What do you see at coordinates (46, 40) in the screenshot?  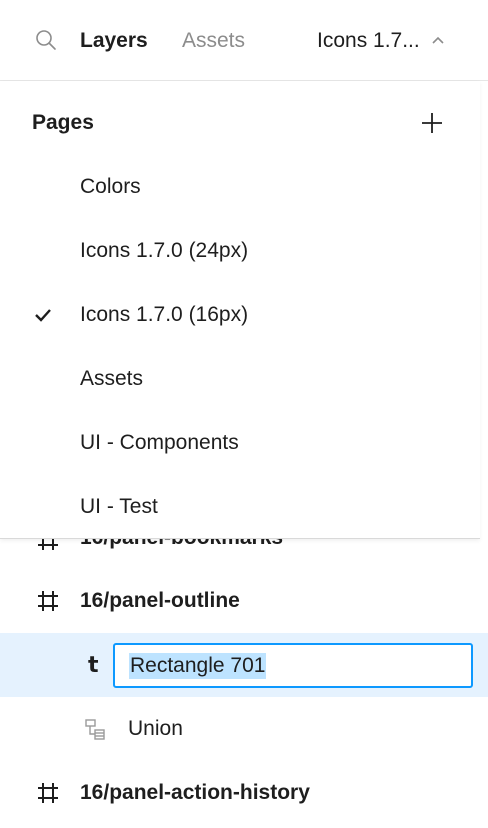 I see `search-icon` at bounding box center [46, 40].